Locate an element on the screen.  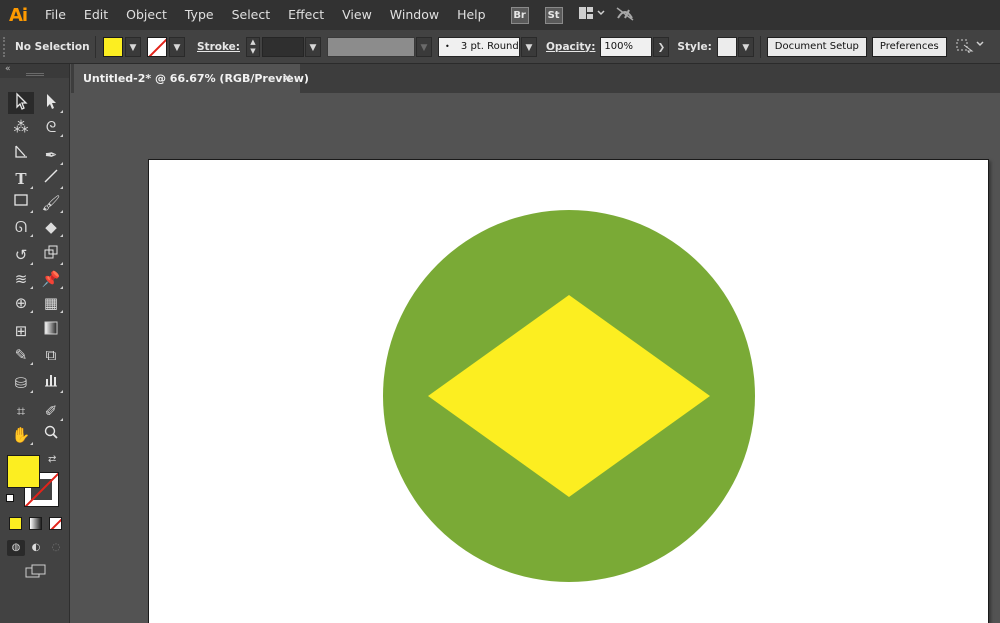
tools-panel-header: « is located at coordinates (34, 71).